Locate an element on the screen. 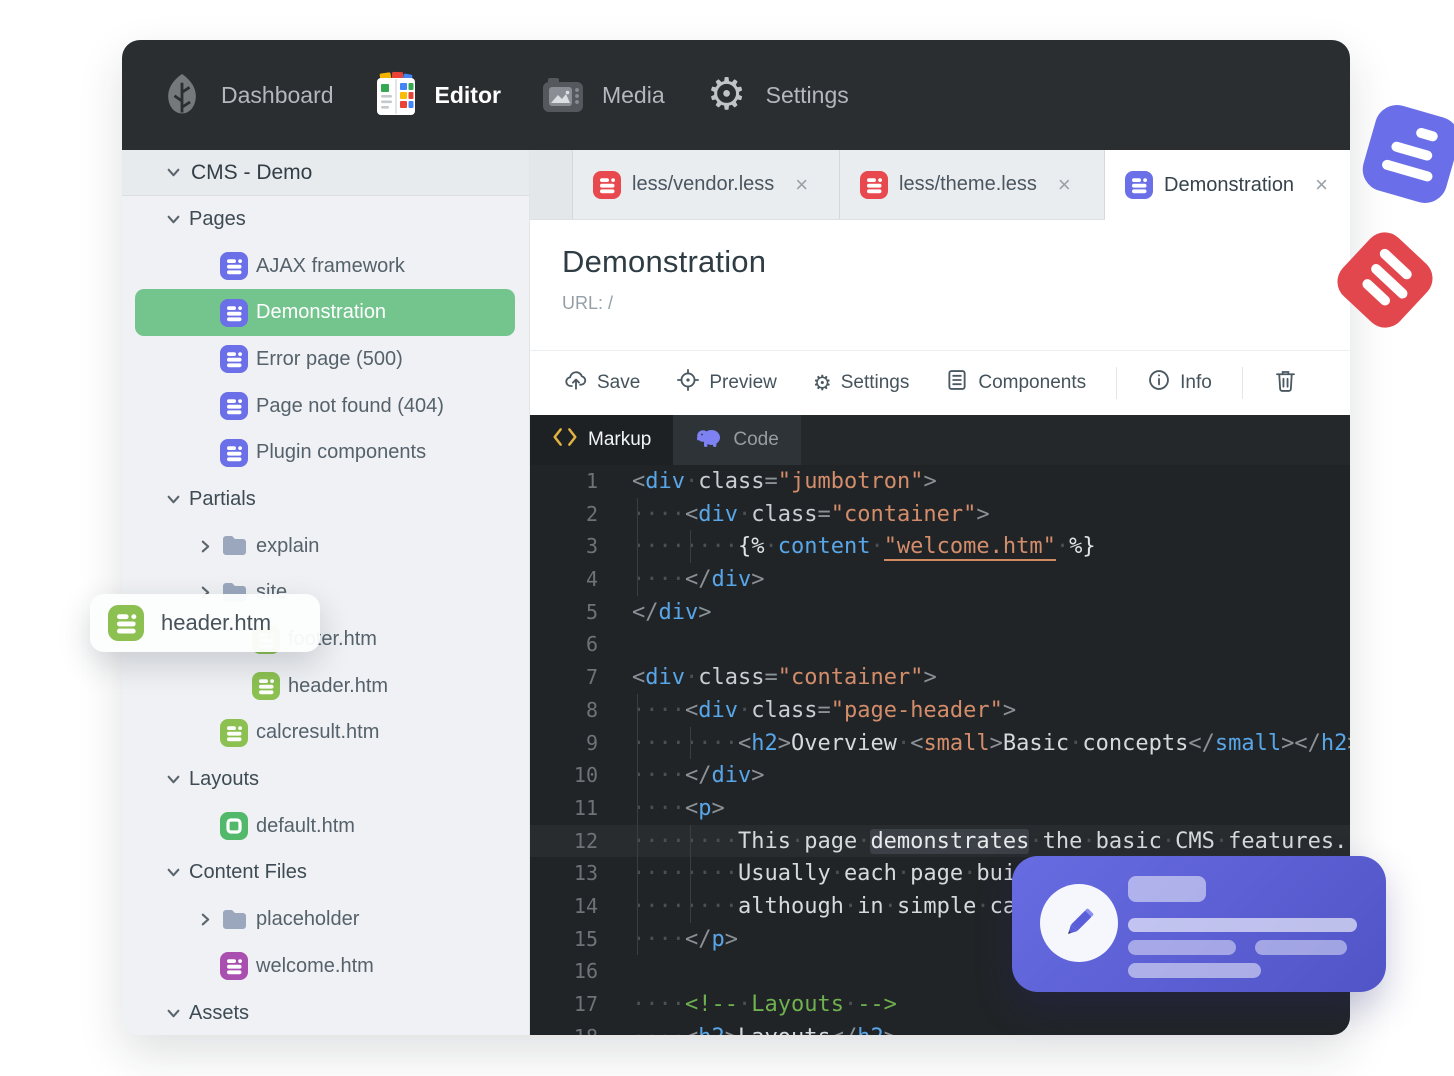  code-line: 10 ····</div> is located at coordinates (940, 775).